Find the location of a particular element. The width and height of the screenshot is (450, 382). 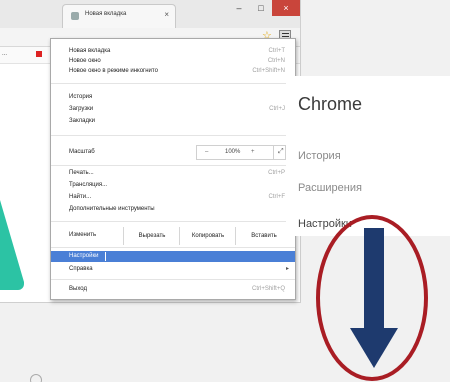

zoom-label: Масштаб is located at coordinates (82, 152).